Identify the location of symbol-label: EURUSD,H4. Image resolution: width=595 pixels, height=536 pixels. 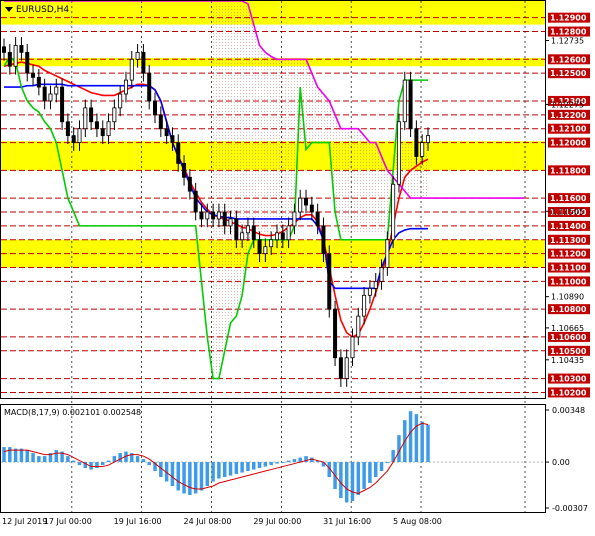
(42, 10).